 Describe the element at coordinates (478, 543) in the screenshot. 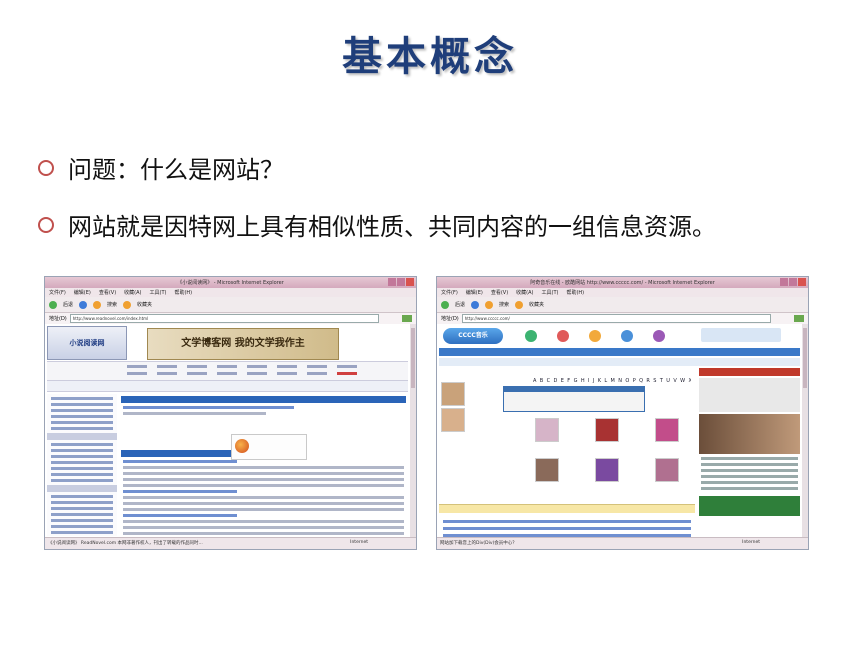

I see `status-text: 网站加下载音上的Div(Div)会员中心？` at that location.